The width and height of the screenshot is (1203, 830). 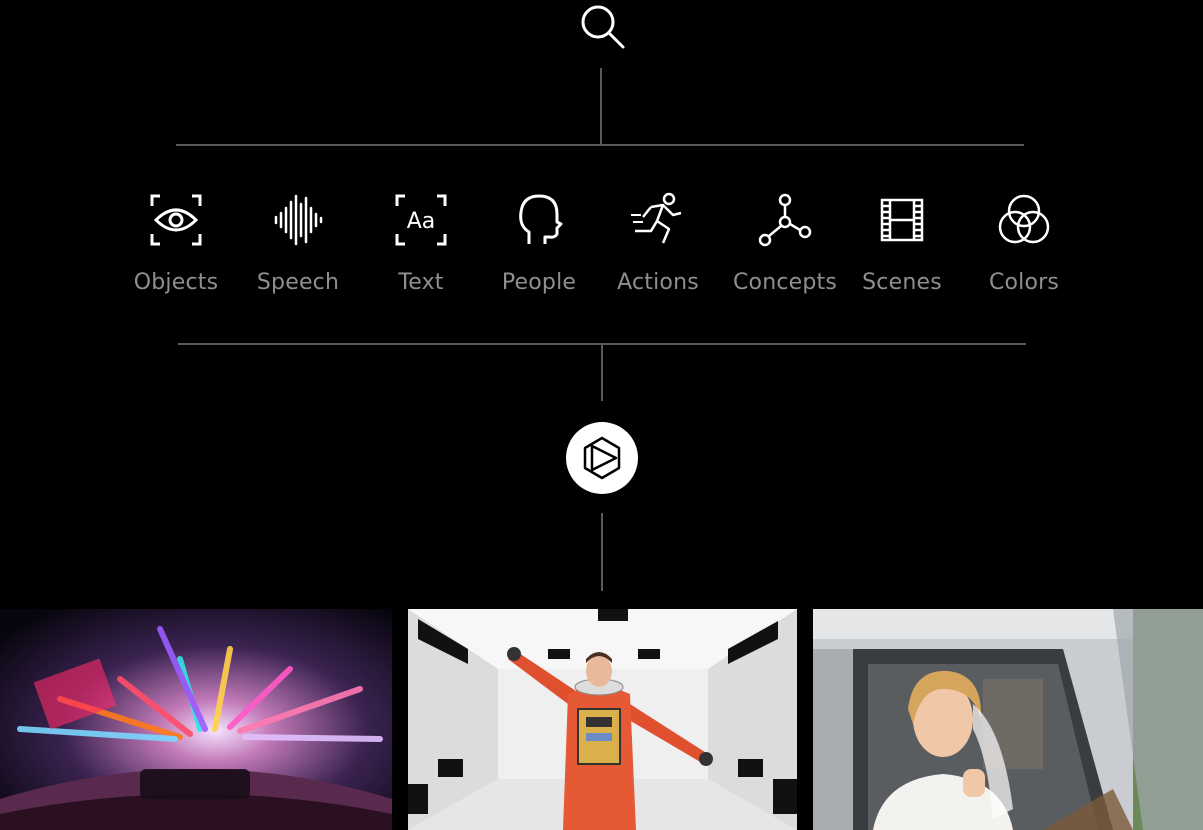 I want to click on category-people: People, so click(x=539, y=245).